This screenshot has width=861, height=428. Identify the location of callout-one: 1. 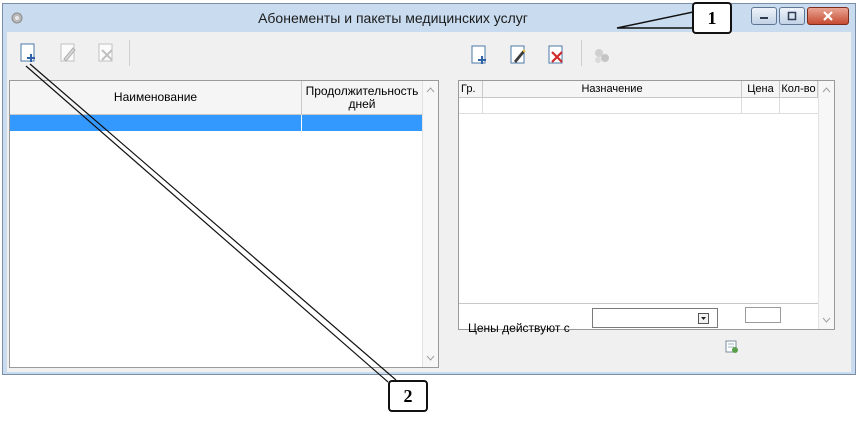
(712, 18).